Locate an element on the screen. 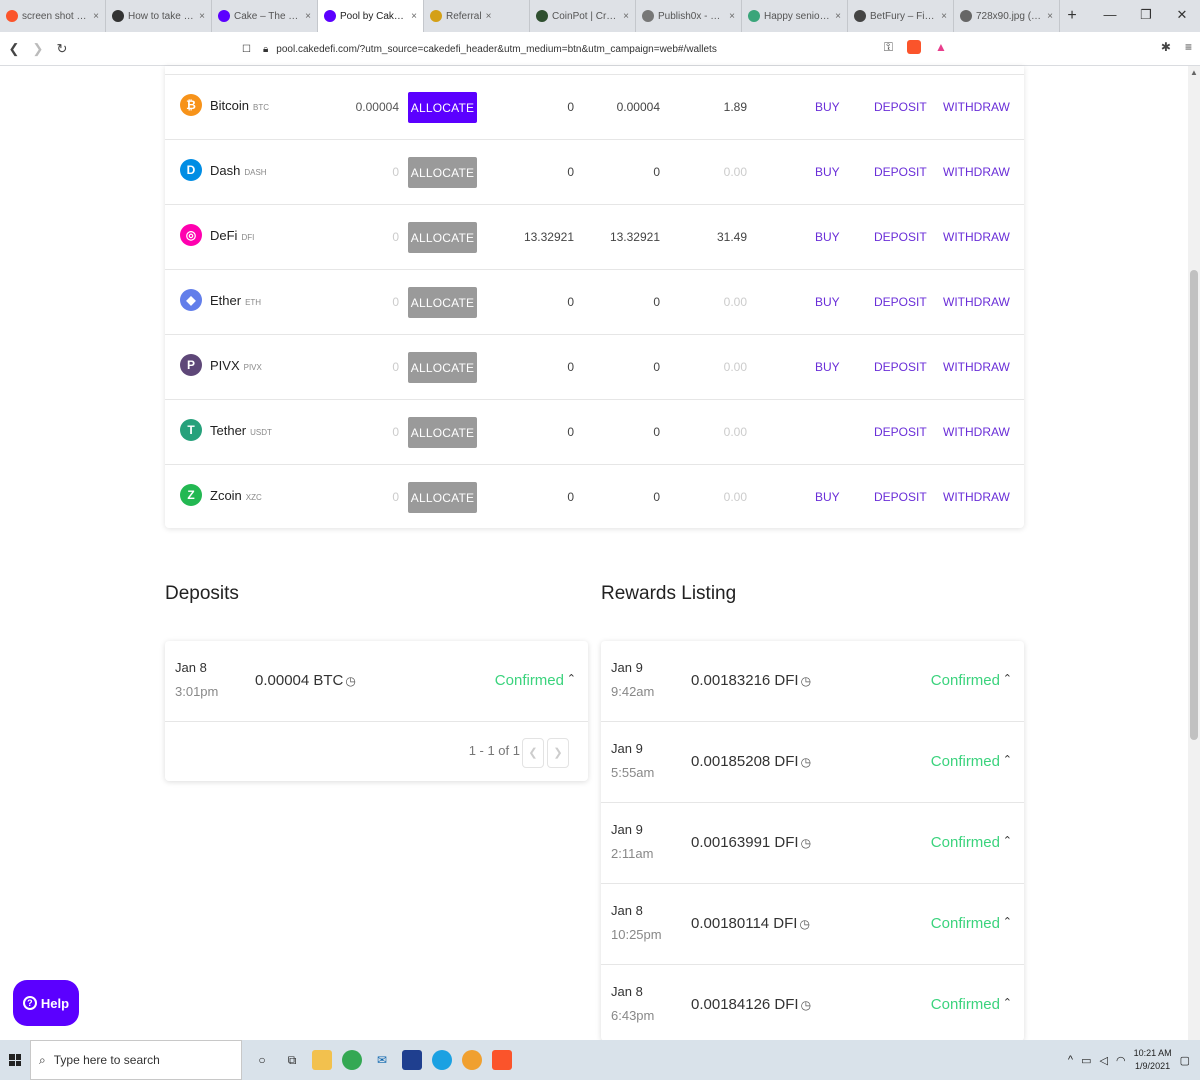  browser-tab: BetFury – First i-Gaming × is located at coordinates (901, 16).